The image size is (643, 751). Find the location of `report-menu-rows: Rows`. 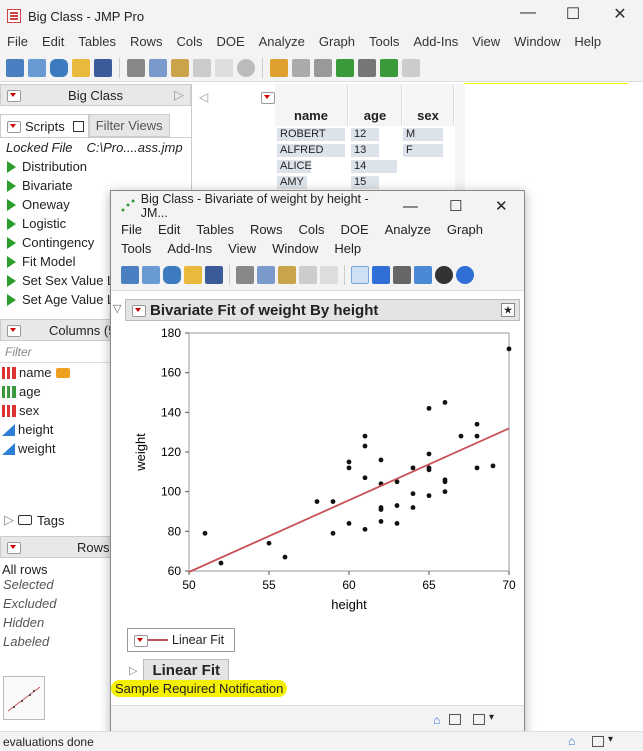

report-menu-rows: Rows is located at coordinates (266, 230).